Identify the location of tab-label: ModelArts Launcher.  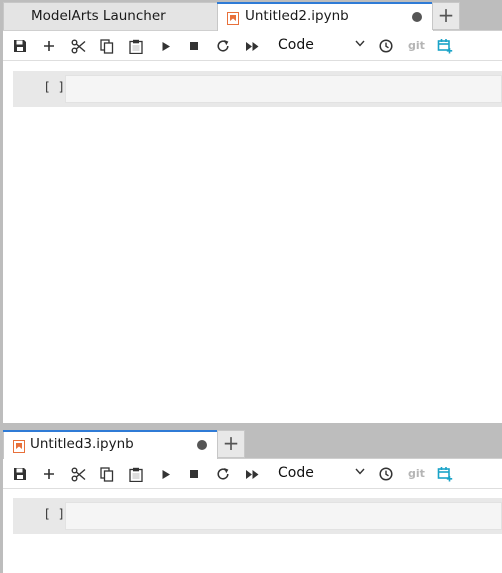
(98, 16).